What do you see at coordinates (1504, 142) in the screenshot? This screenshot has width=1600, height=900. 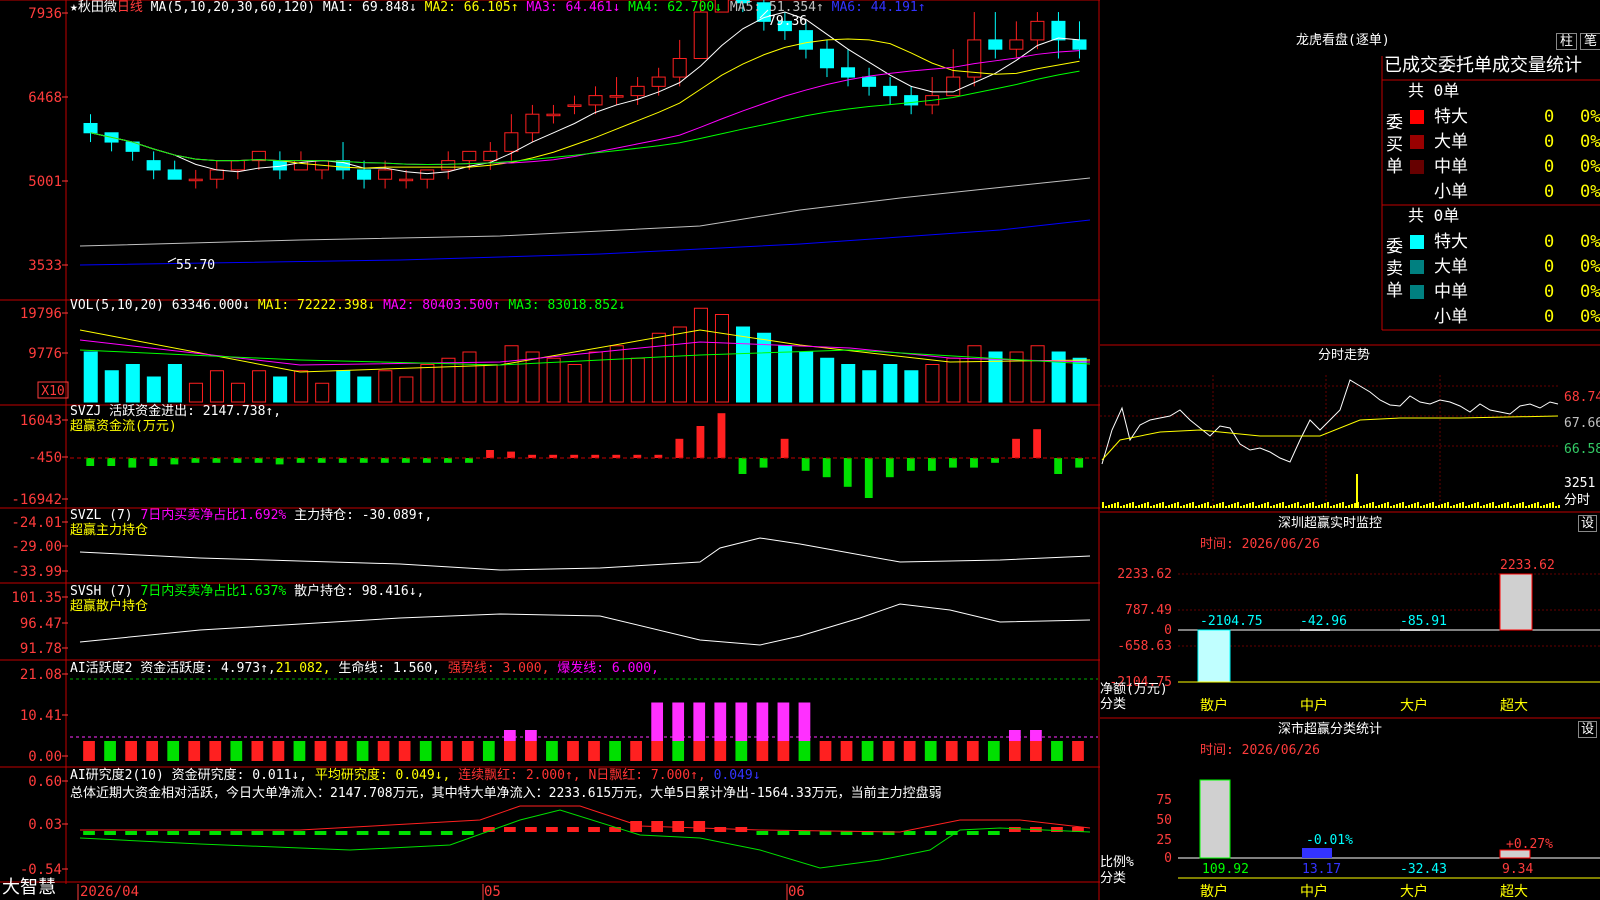 I see `order-row-buy-1: 大单 0 0%` at bounding box center [1504, 142].